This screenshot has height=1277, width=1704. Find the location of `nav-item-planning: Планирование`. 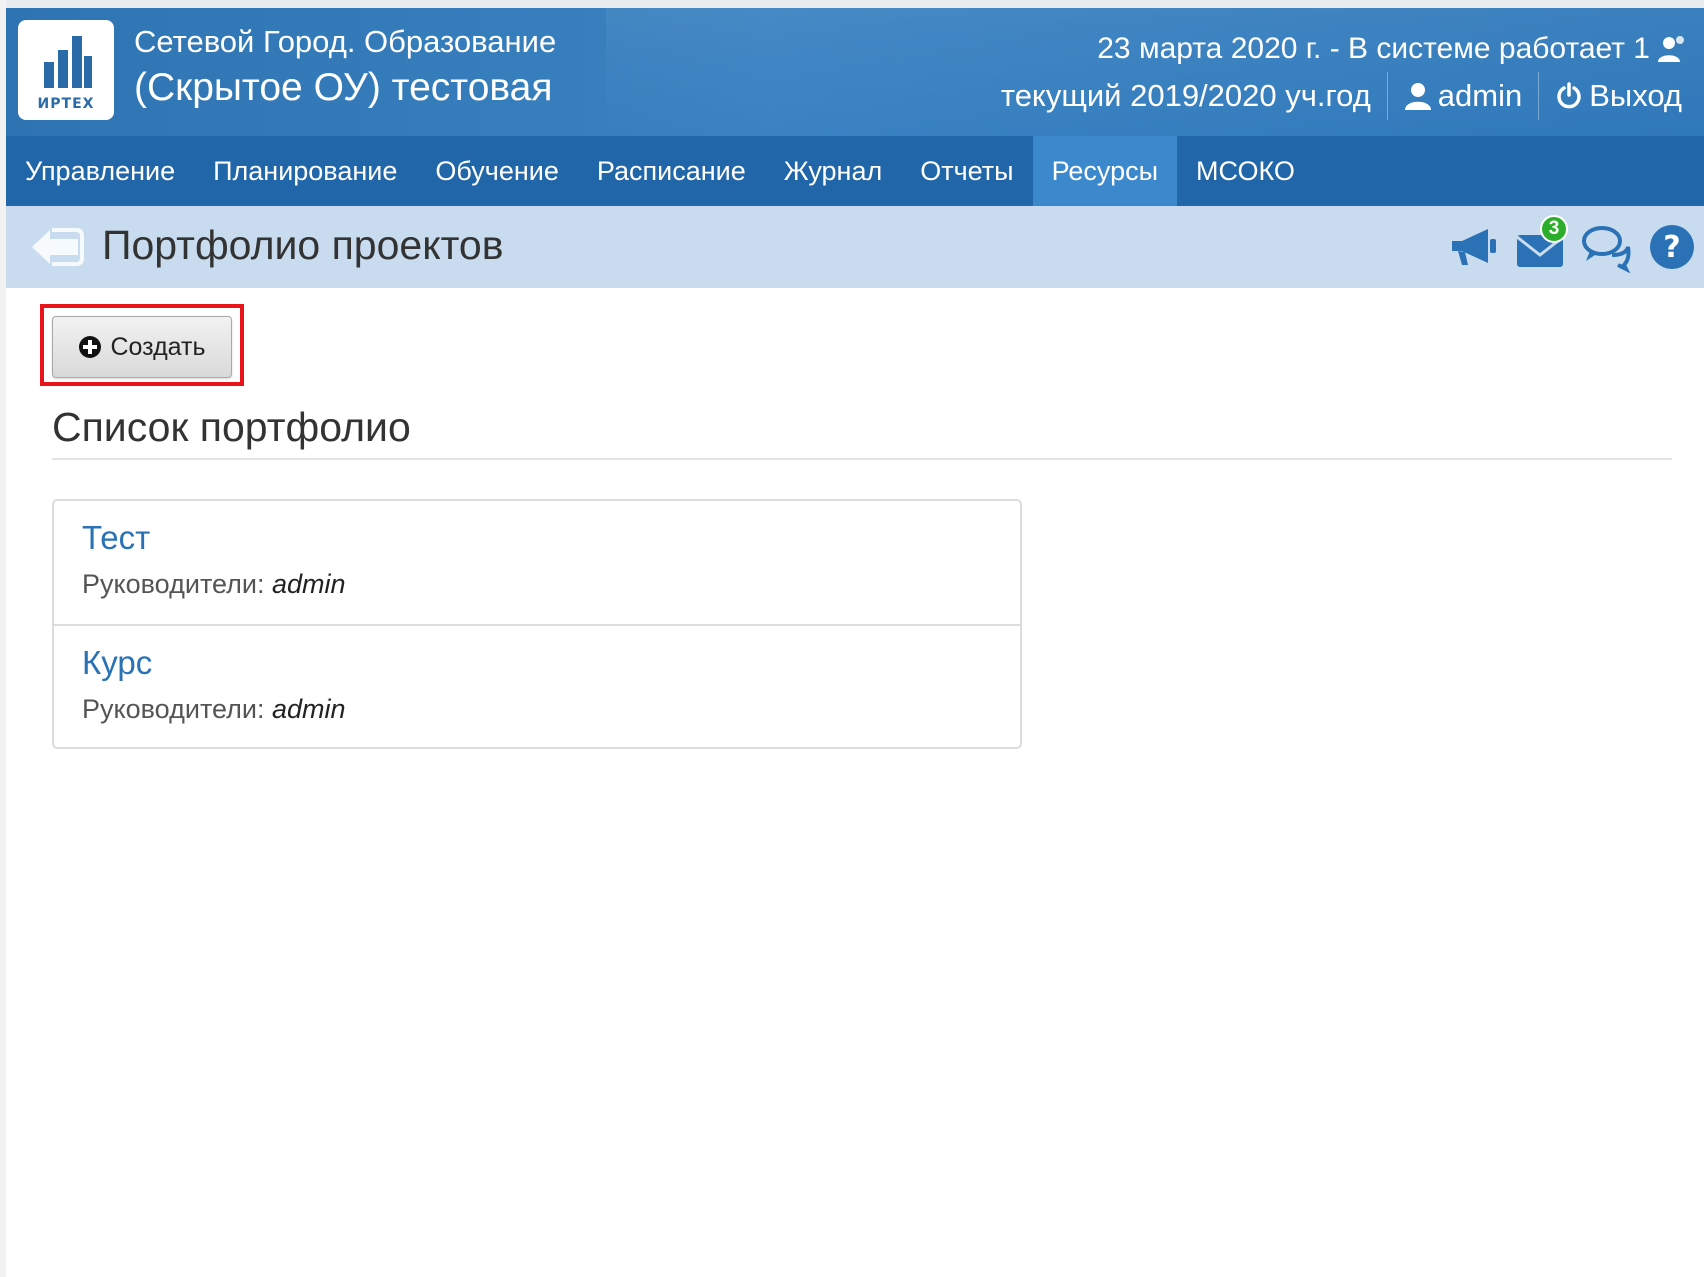

nav-item-planning: Планирование is located at coordinates (305, 171).